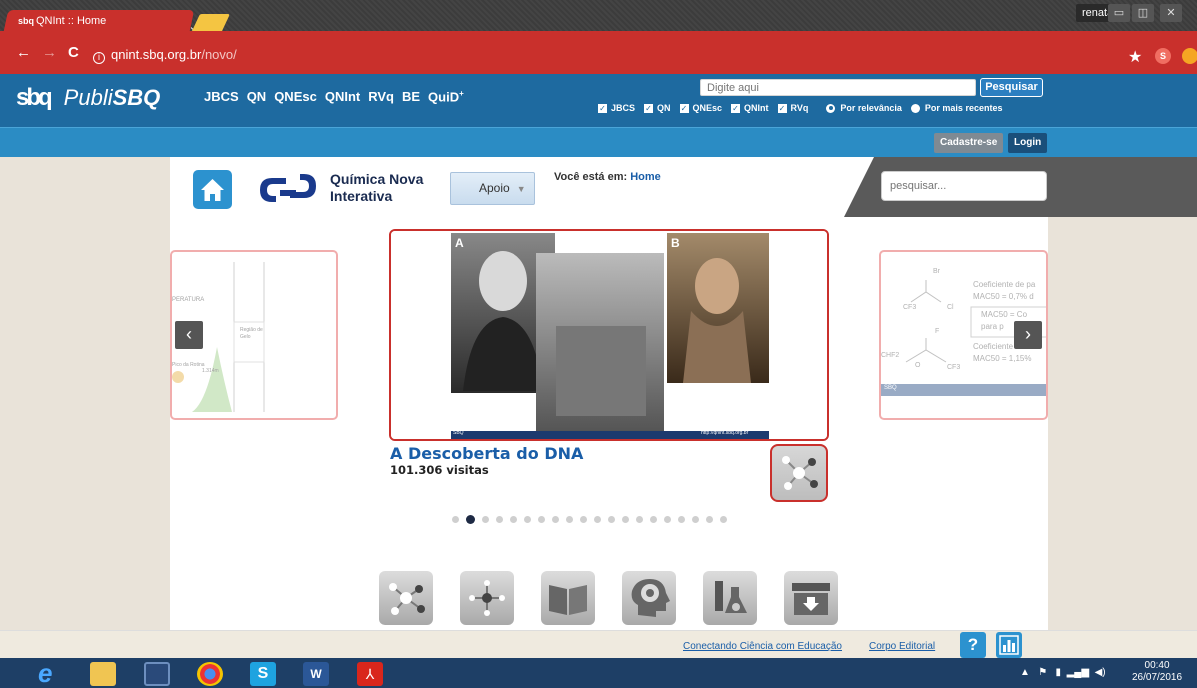 This screenshot has height=688, width=1197. I want to click on internet-explorer-icon: e, so click(51, 673).